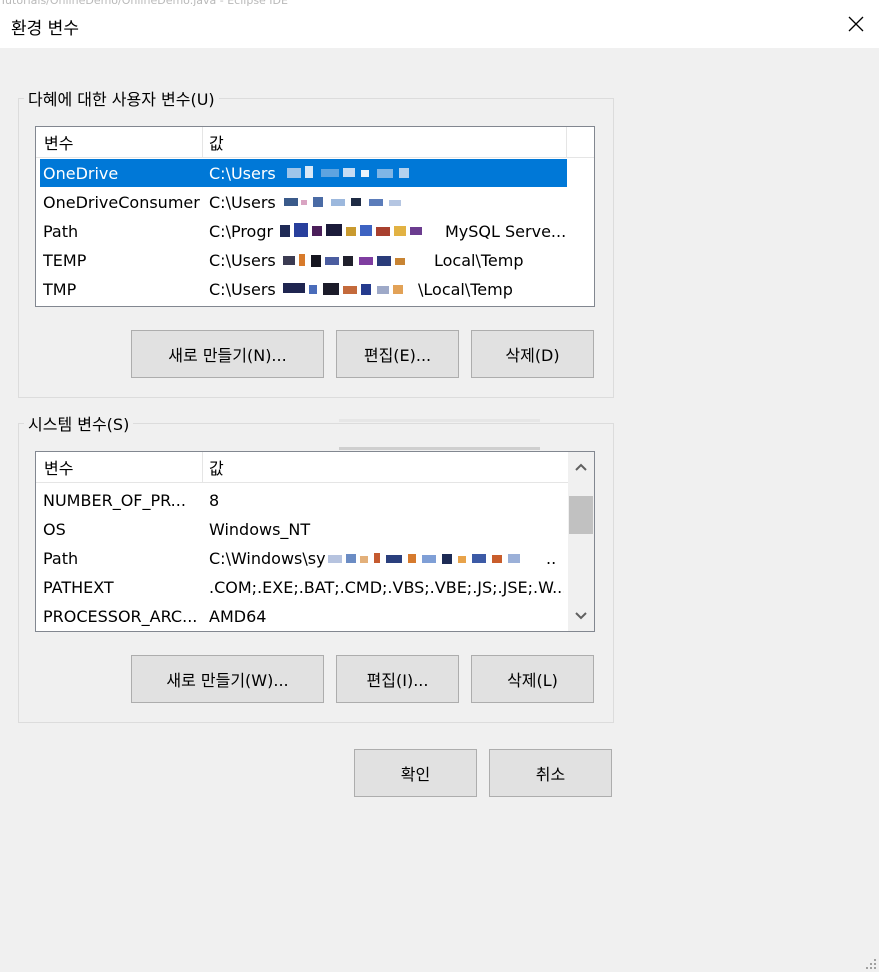 Image resolution: width=879 pixels, height=972 pixels. I want to click on var-name: TEMP, so click(65, 260).